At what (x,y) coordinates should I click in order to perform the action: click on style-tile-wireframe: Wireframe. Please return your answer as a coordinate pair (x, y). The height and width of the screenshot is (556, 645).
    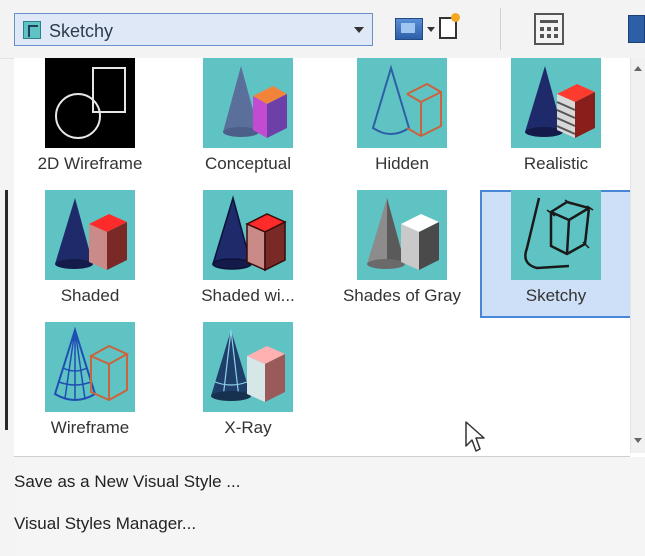
    Looking at the image, I should click on (90, 386).